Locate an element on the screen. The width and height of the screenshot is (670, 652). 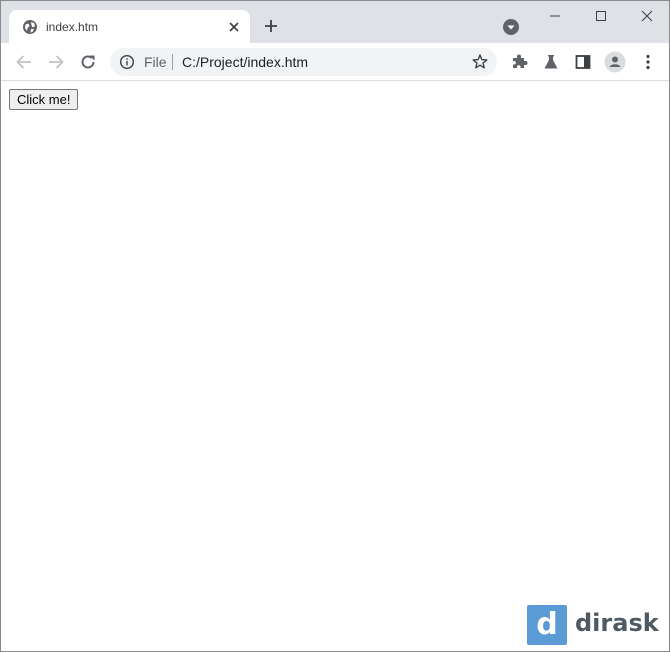
url-text: C:/Project/index.htm is located at coordinates (245, 62).